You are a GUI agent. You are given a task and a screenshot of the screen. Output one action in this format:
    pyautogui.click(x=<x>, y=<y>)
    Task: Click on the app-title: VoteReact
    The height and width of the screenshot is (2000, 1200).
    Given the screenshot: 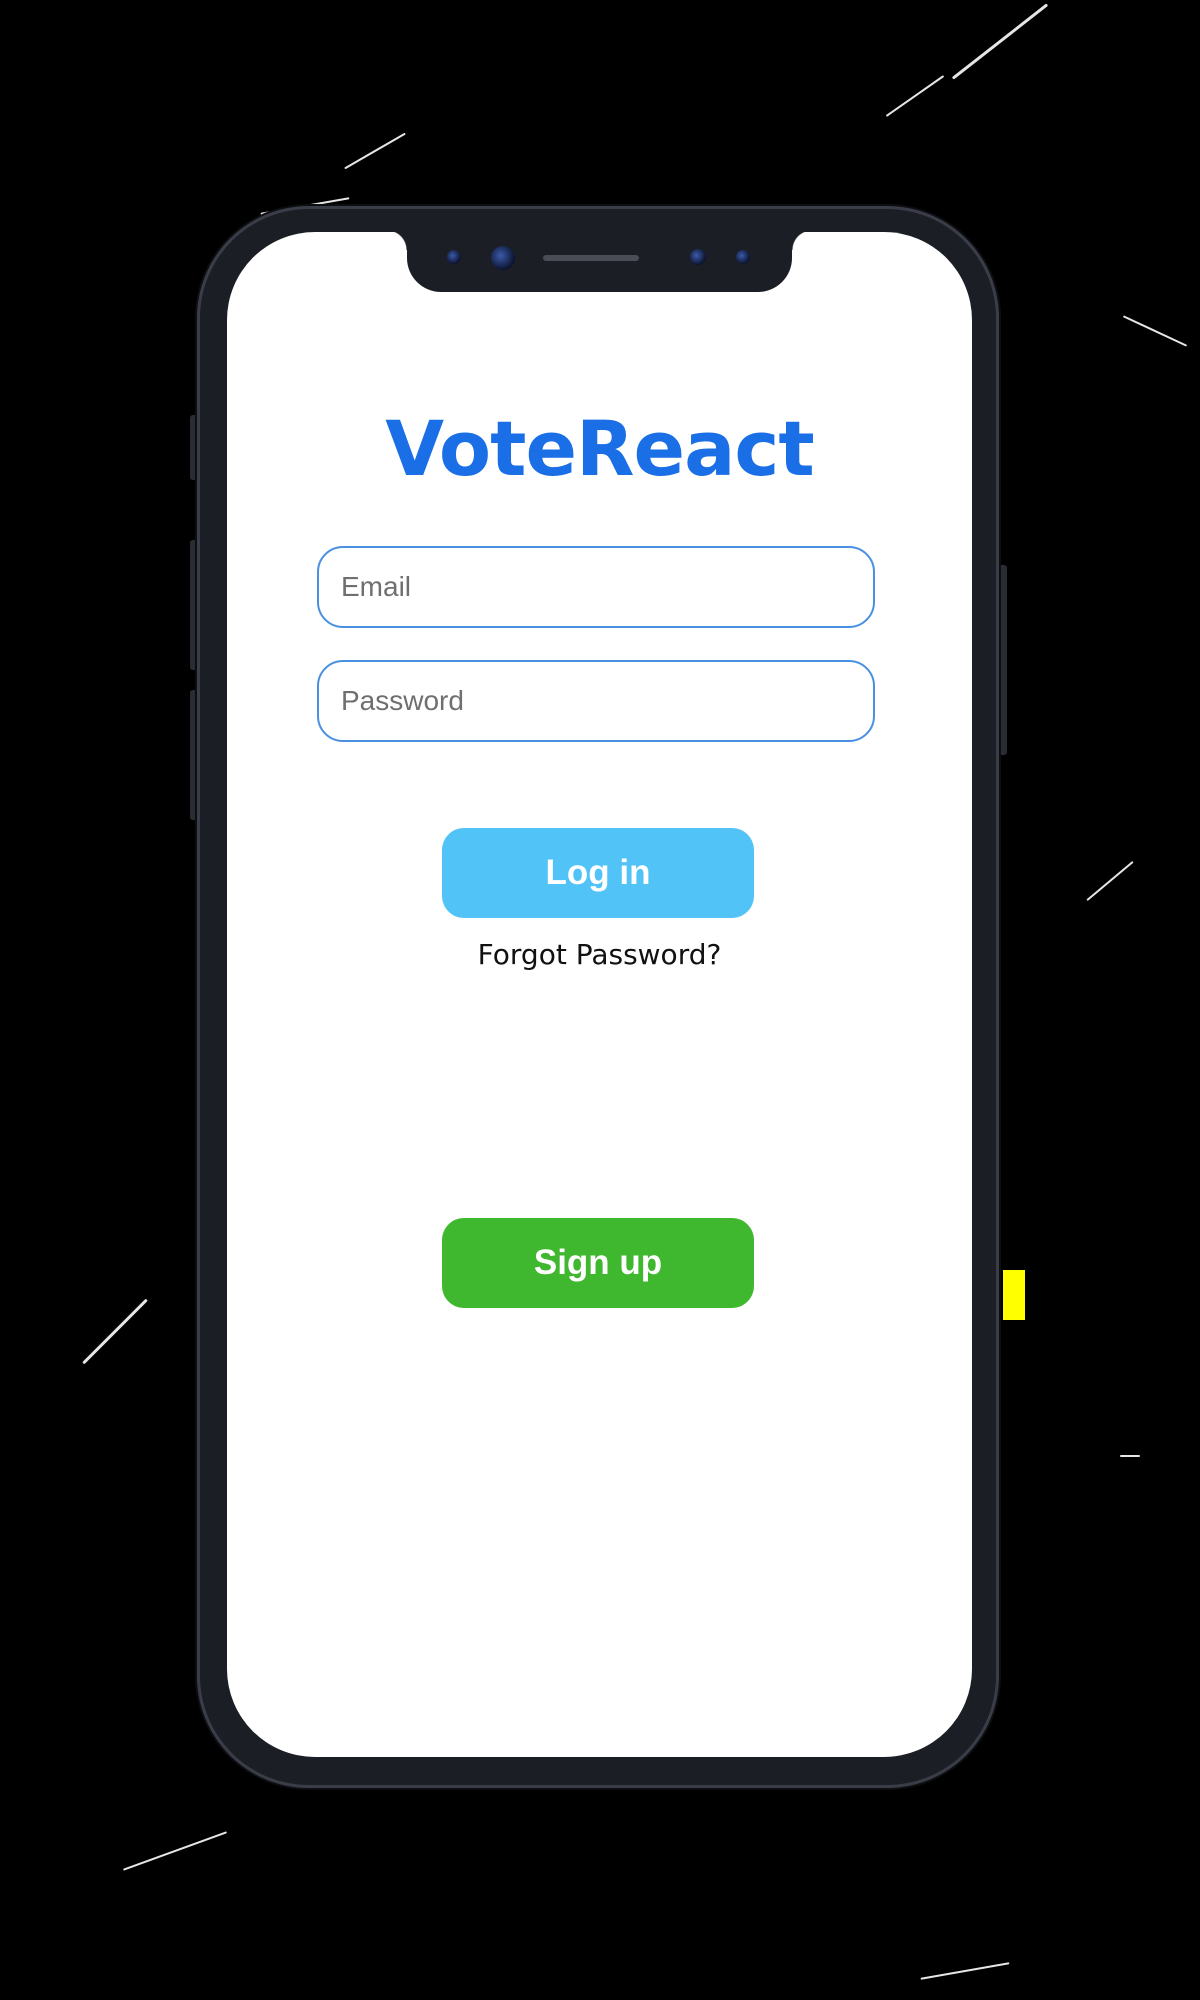 What is the action you would take?
    pyautogui.click(x=599, y=448)
    